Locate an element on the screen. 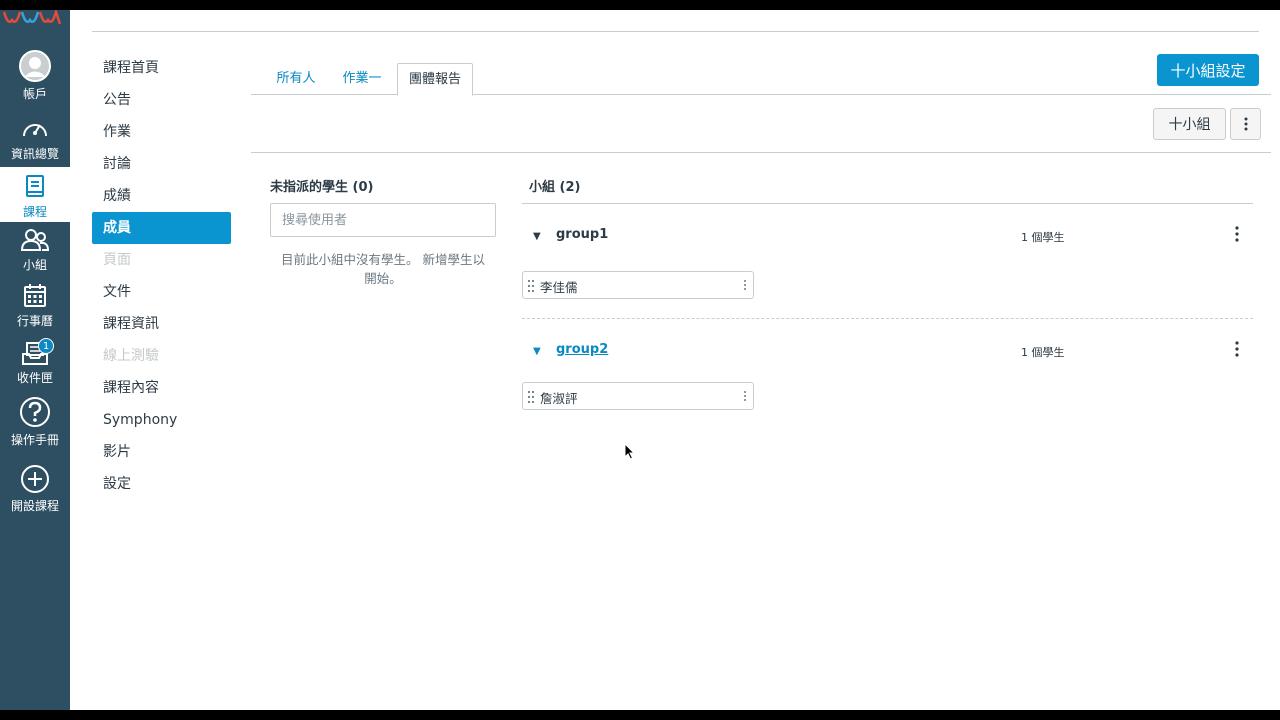 Image resolution: width=1280 pixels, height=720 pixels. groups-people-icon is located at coordinates (35, 240).